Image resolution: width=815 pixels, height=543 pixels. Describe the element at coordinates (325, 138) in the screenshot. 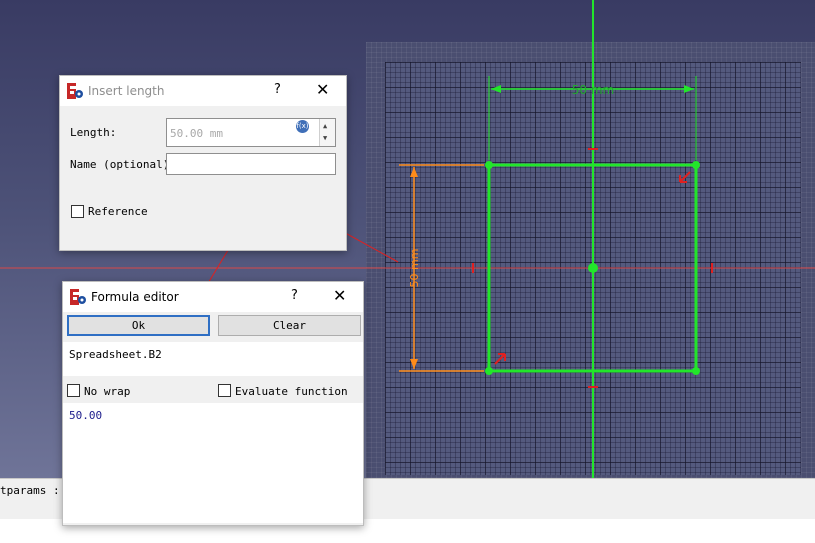

I see `spin-down-icon: ▼` at that location.